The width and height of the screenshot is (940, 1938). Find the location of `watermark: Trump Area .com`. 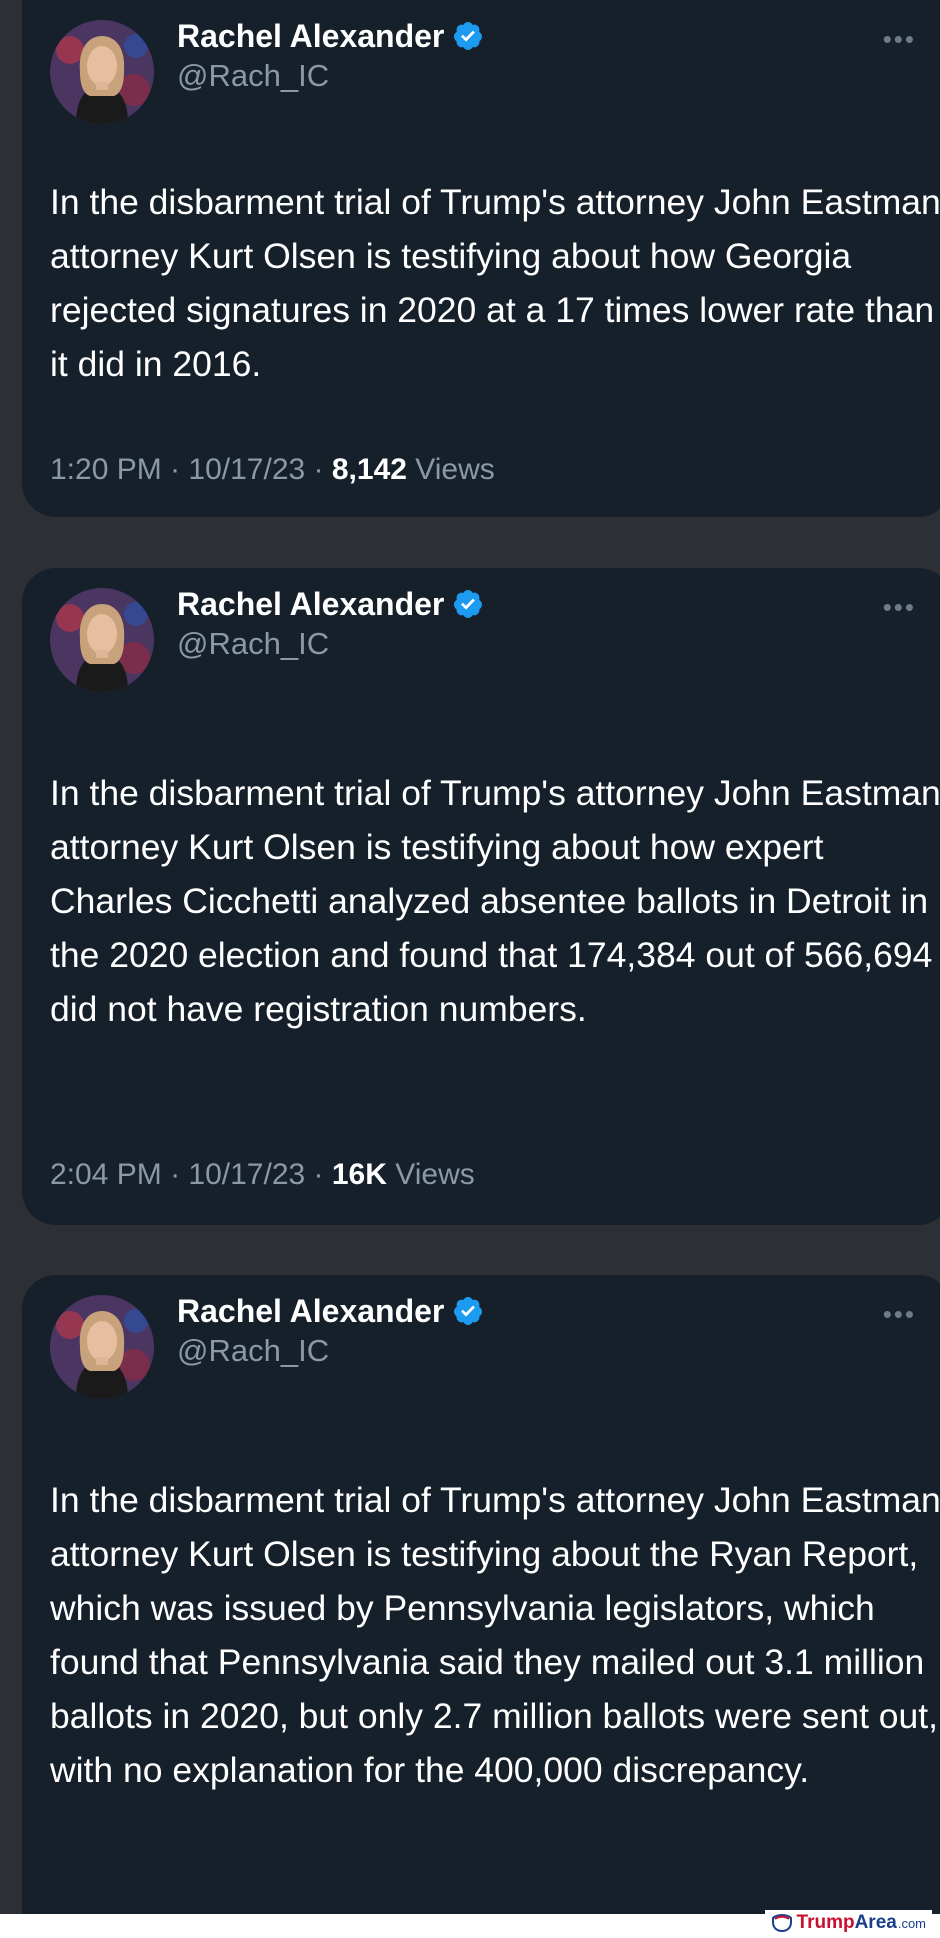

watermark: Trump Area .com is located at coordinates (848, 1923).